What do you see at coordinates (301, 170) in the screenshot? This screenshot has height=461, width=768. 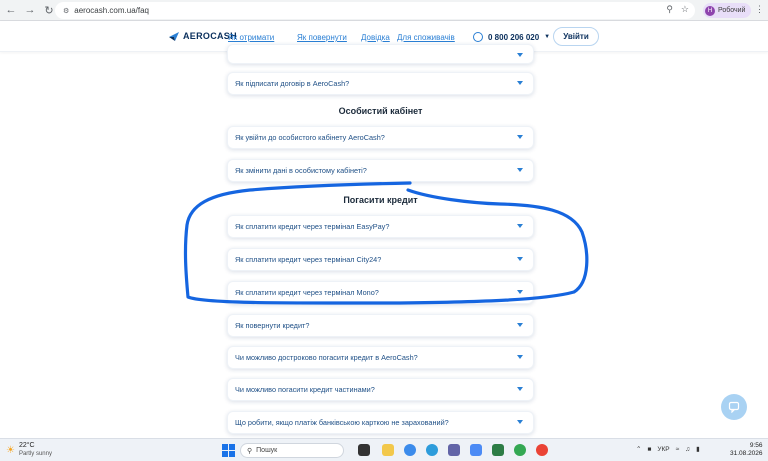 I see `faq-question: Як змінити дані в особистому кабінеті?` at bounding box center [301, 170].